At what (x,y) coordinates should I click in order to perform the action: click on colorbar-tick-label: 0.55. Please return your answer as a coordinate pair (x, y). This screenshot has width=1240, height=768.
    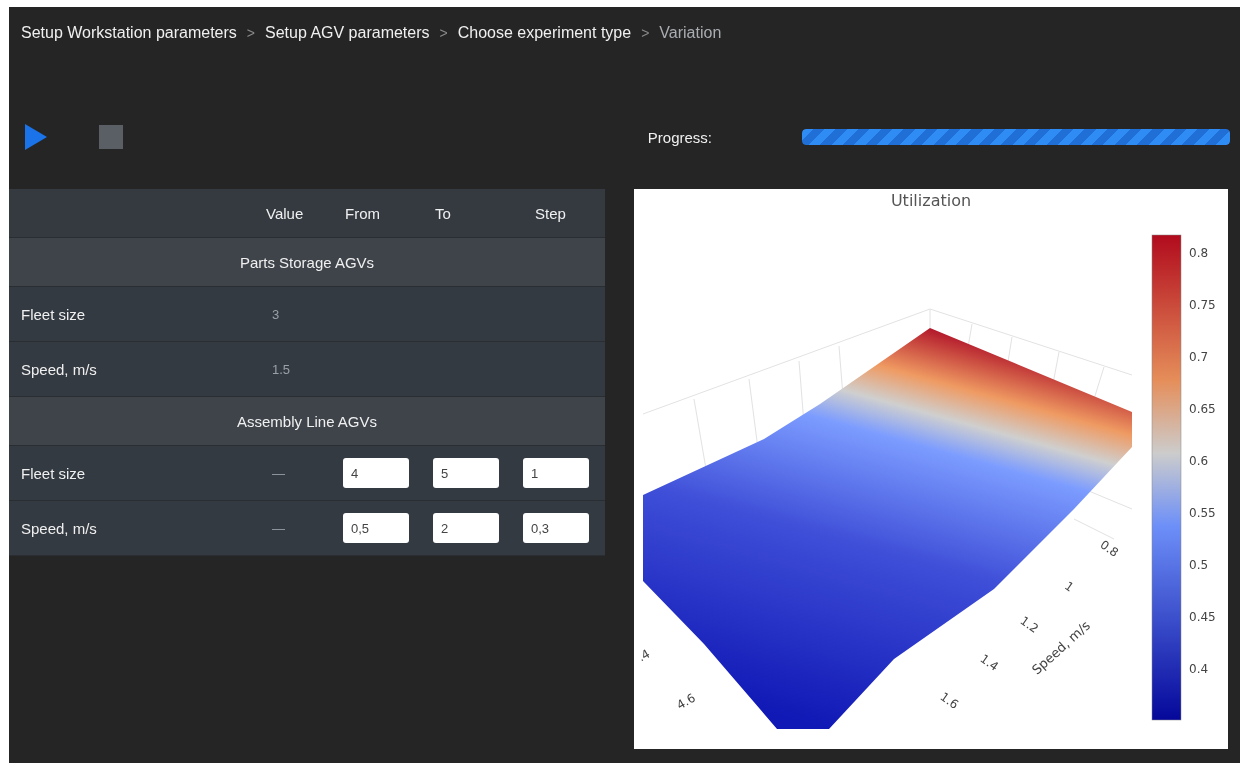
    Looking at the image, I should click on (1202, 513).